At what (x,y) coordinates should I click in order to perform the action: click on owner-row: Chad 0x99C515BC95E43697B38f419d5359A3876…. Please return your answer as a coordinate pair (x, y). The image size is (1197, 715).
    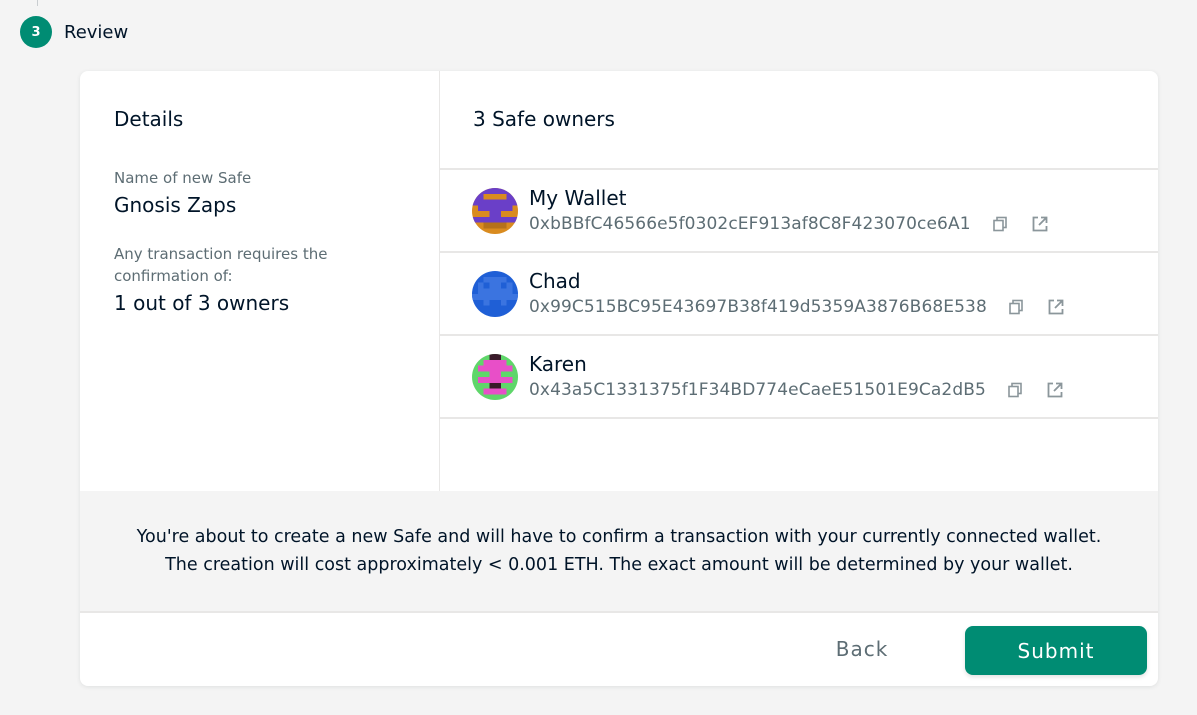
    Looking at the image, I should click on (799, 294).